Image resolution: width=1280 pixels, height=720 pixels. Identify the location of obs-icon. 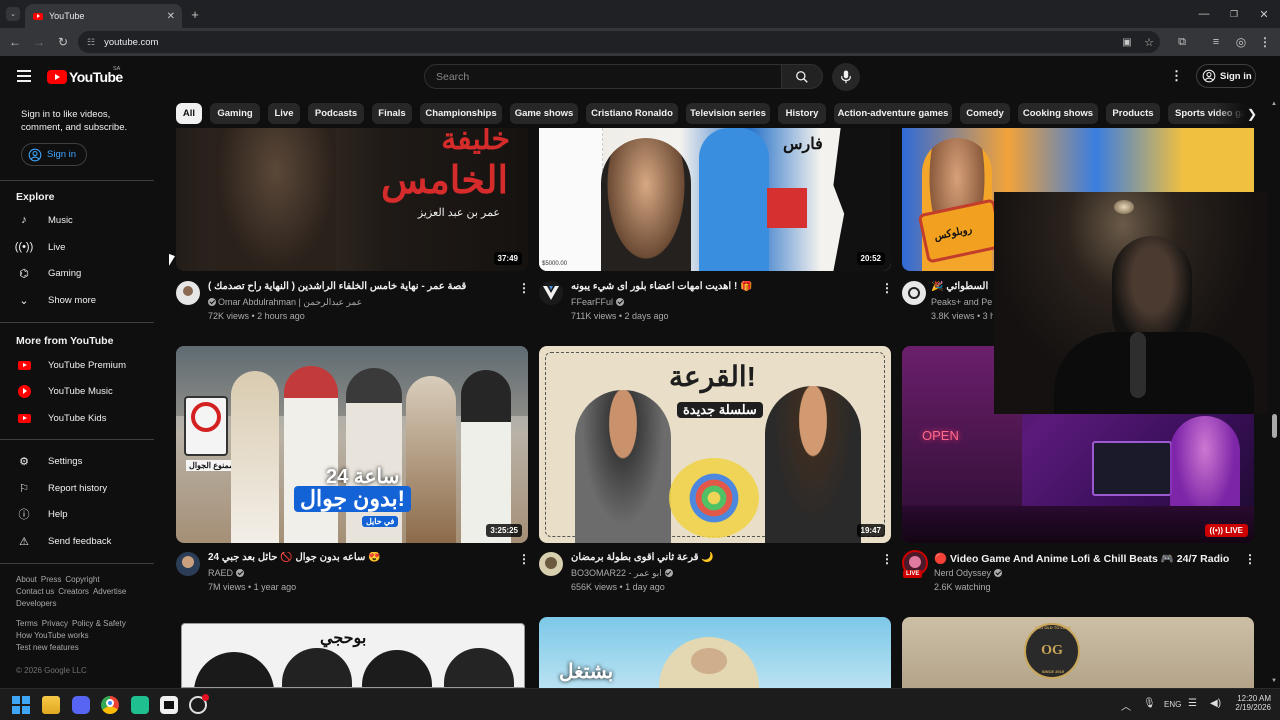
(199, 704).